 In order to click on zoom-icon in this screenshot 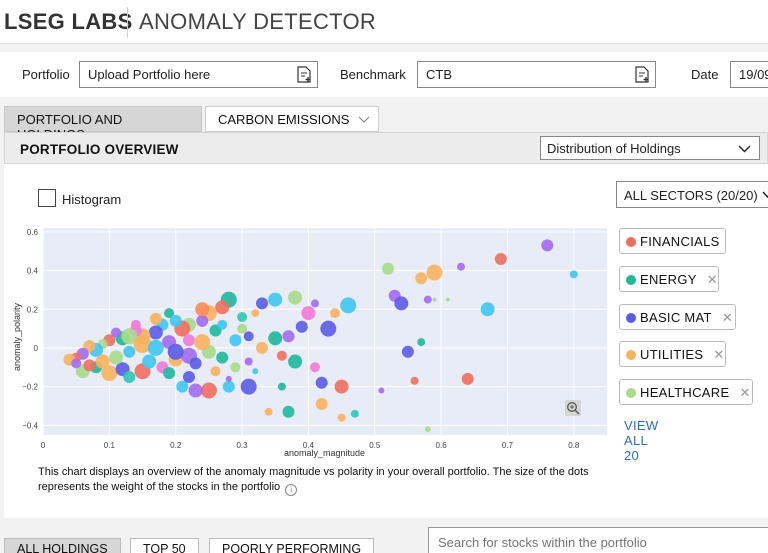, I will do `click(573, 408)`.